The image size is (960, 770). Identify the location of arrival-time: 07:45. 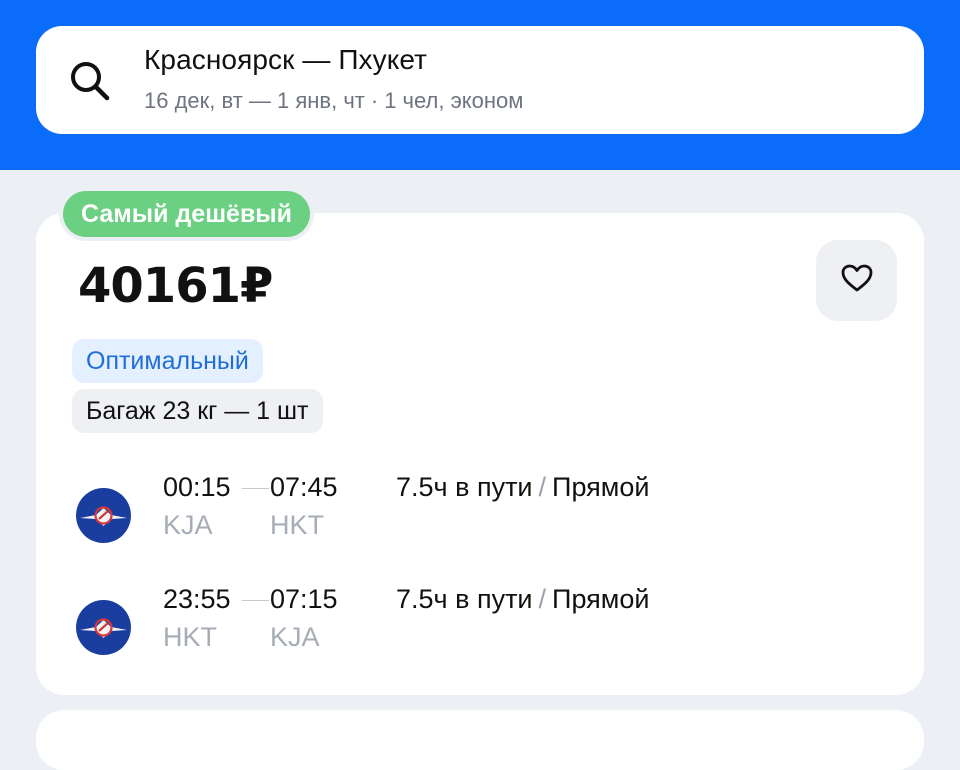
(304, 487).